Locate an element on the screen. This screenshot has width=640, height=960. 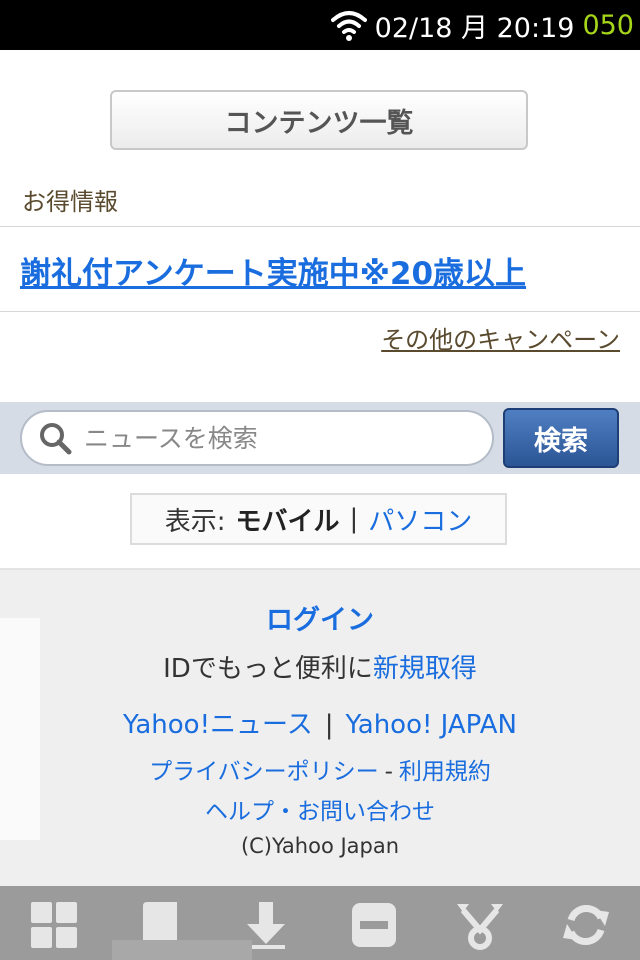
login-link: ログイン is located at coordinates (320, 617).